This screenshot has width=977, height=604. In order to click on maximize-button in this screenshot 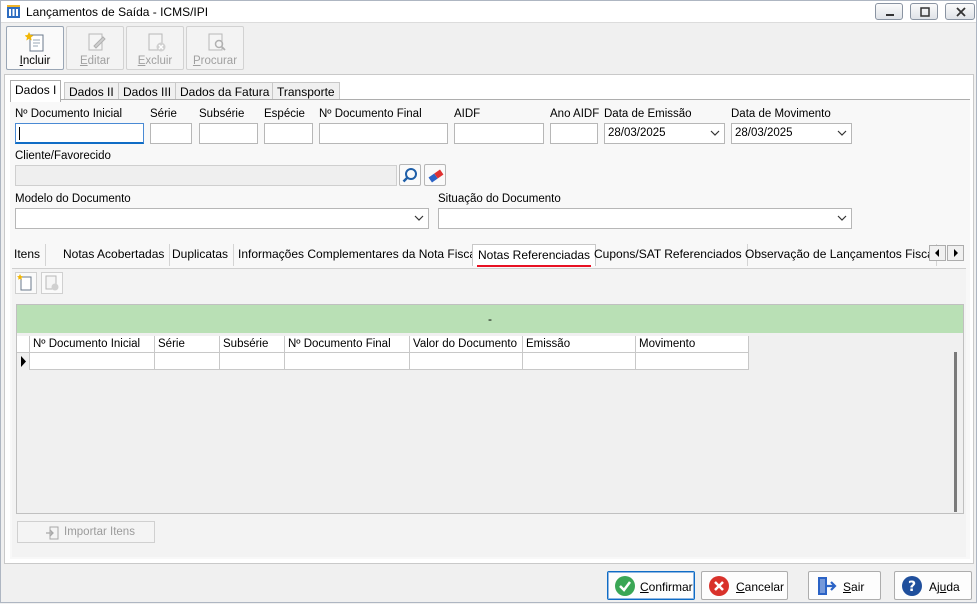, I will do `click(924, 11)`.